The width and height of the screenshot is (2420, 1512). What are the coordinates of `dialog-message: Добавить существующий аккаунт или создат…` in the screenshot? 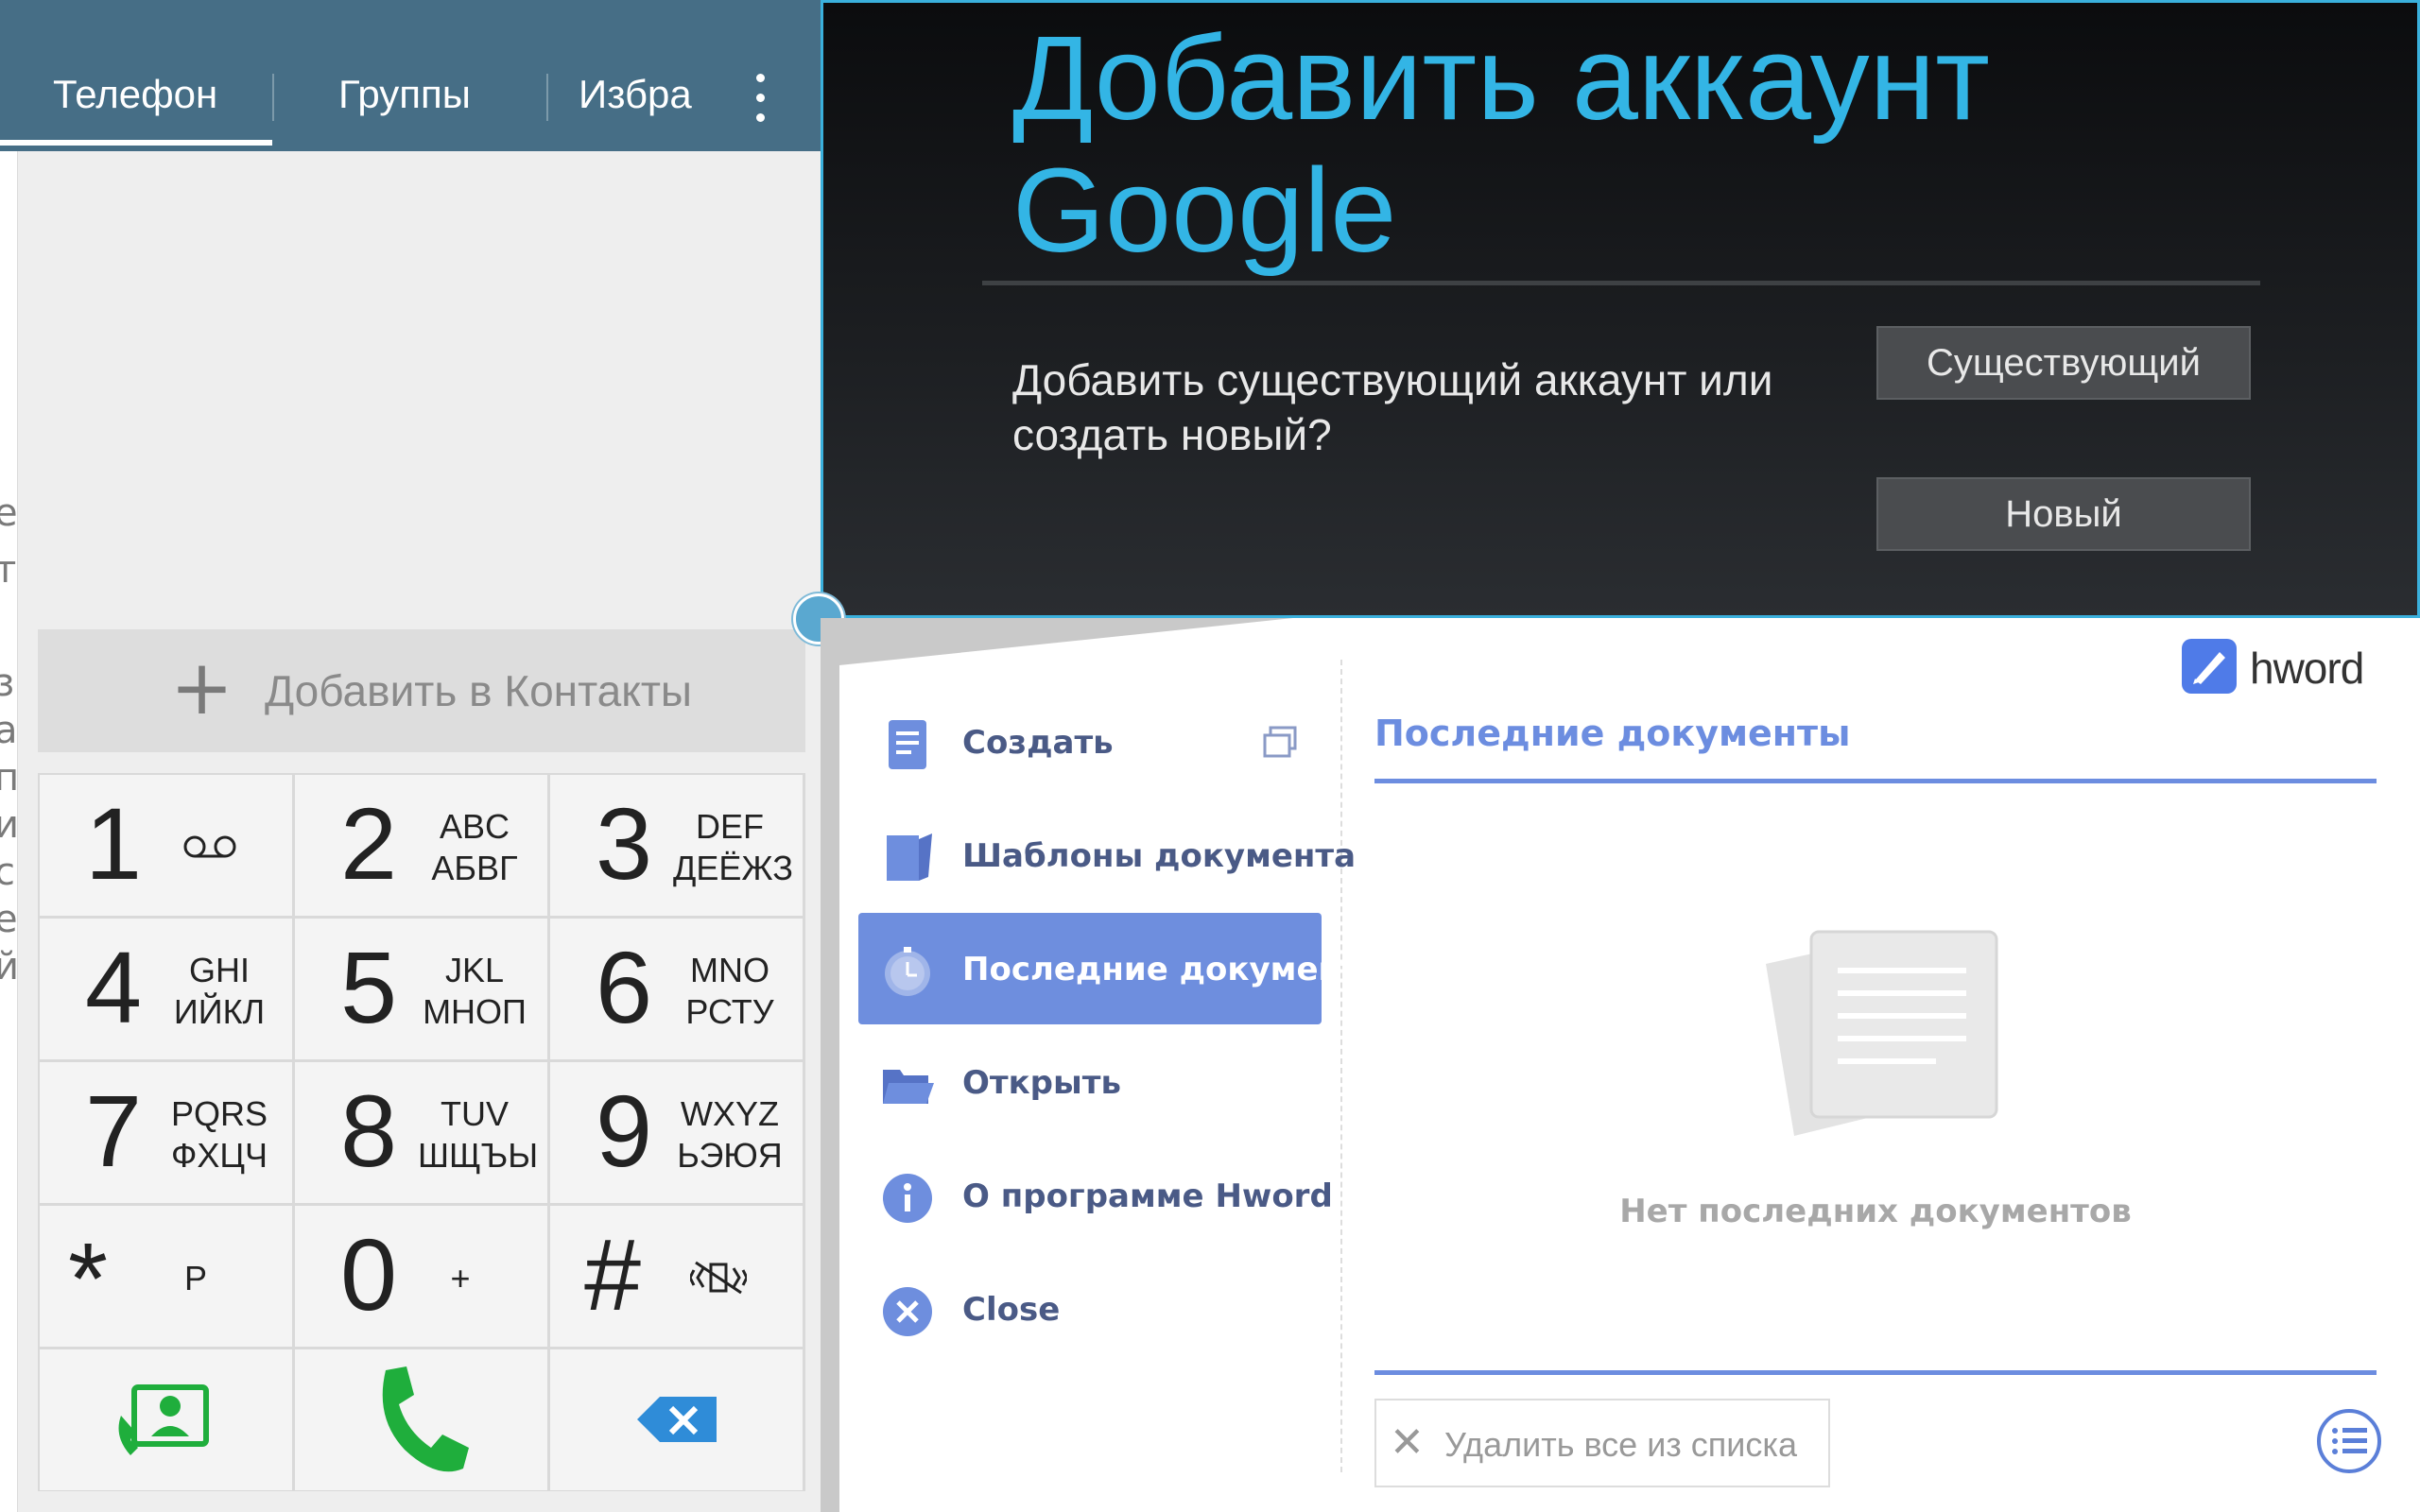 It's located at (1392, 407).